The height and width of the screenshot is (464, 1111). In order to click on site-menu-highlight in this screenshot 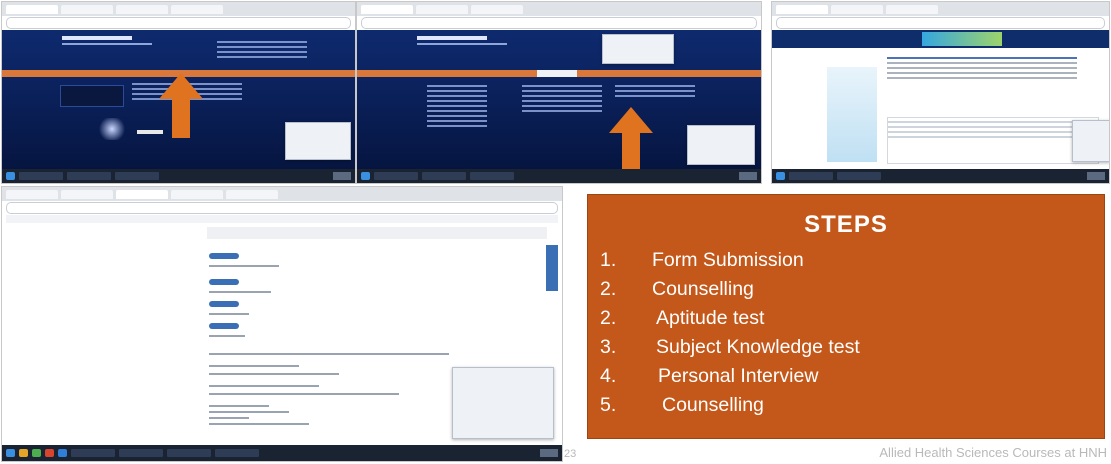, I will do `click(557, 73)`.